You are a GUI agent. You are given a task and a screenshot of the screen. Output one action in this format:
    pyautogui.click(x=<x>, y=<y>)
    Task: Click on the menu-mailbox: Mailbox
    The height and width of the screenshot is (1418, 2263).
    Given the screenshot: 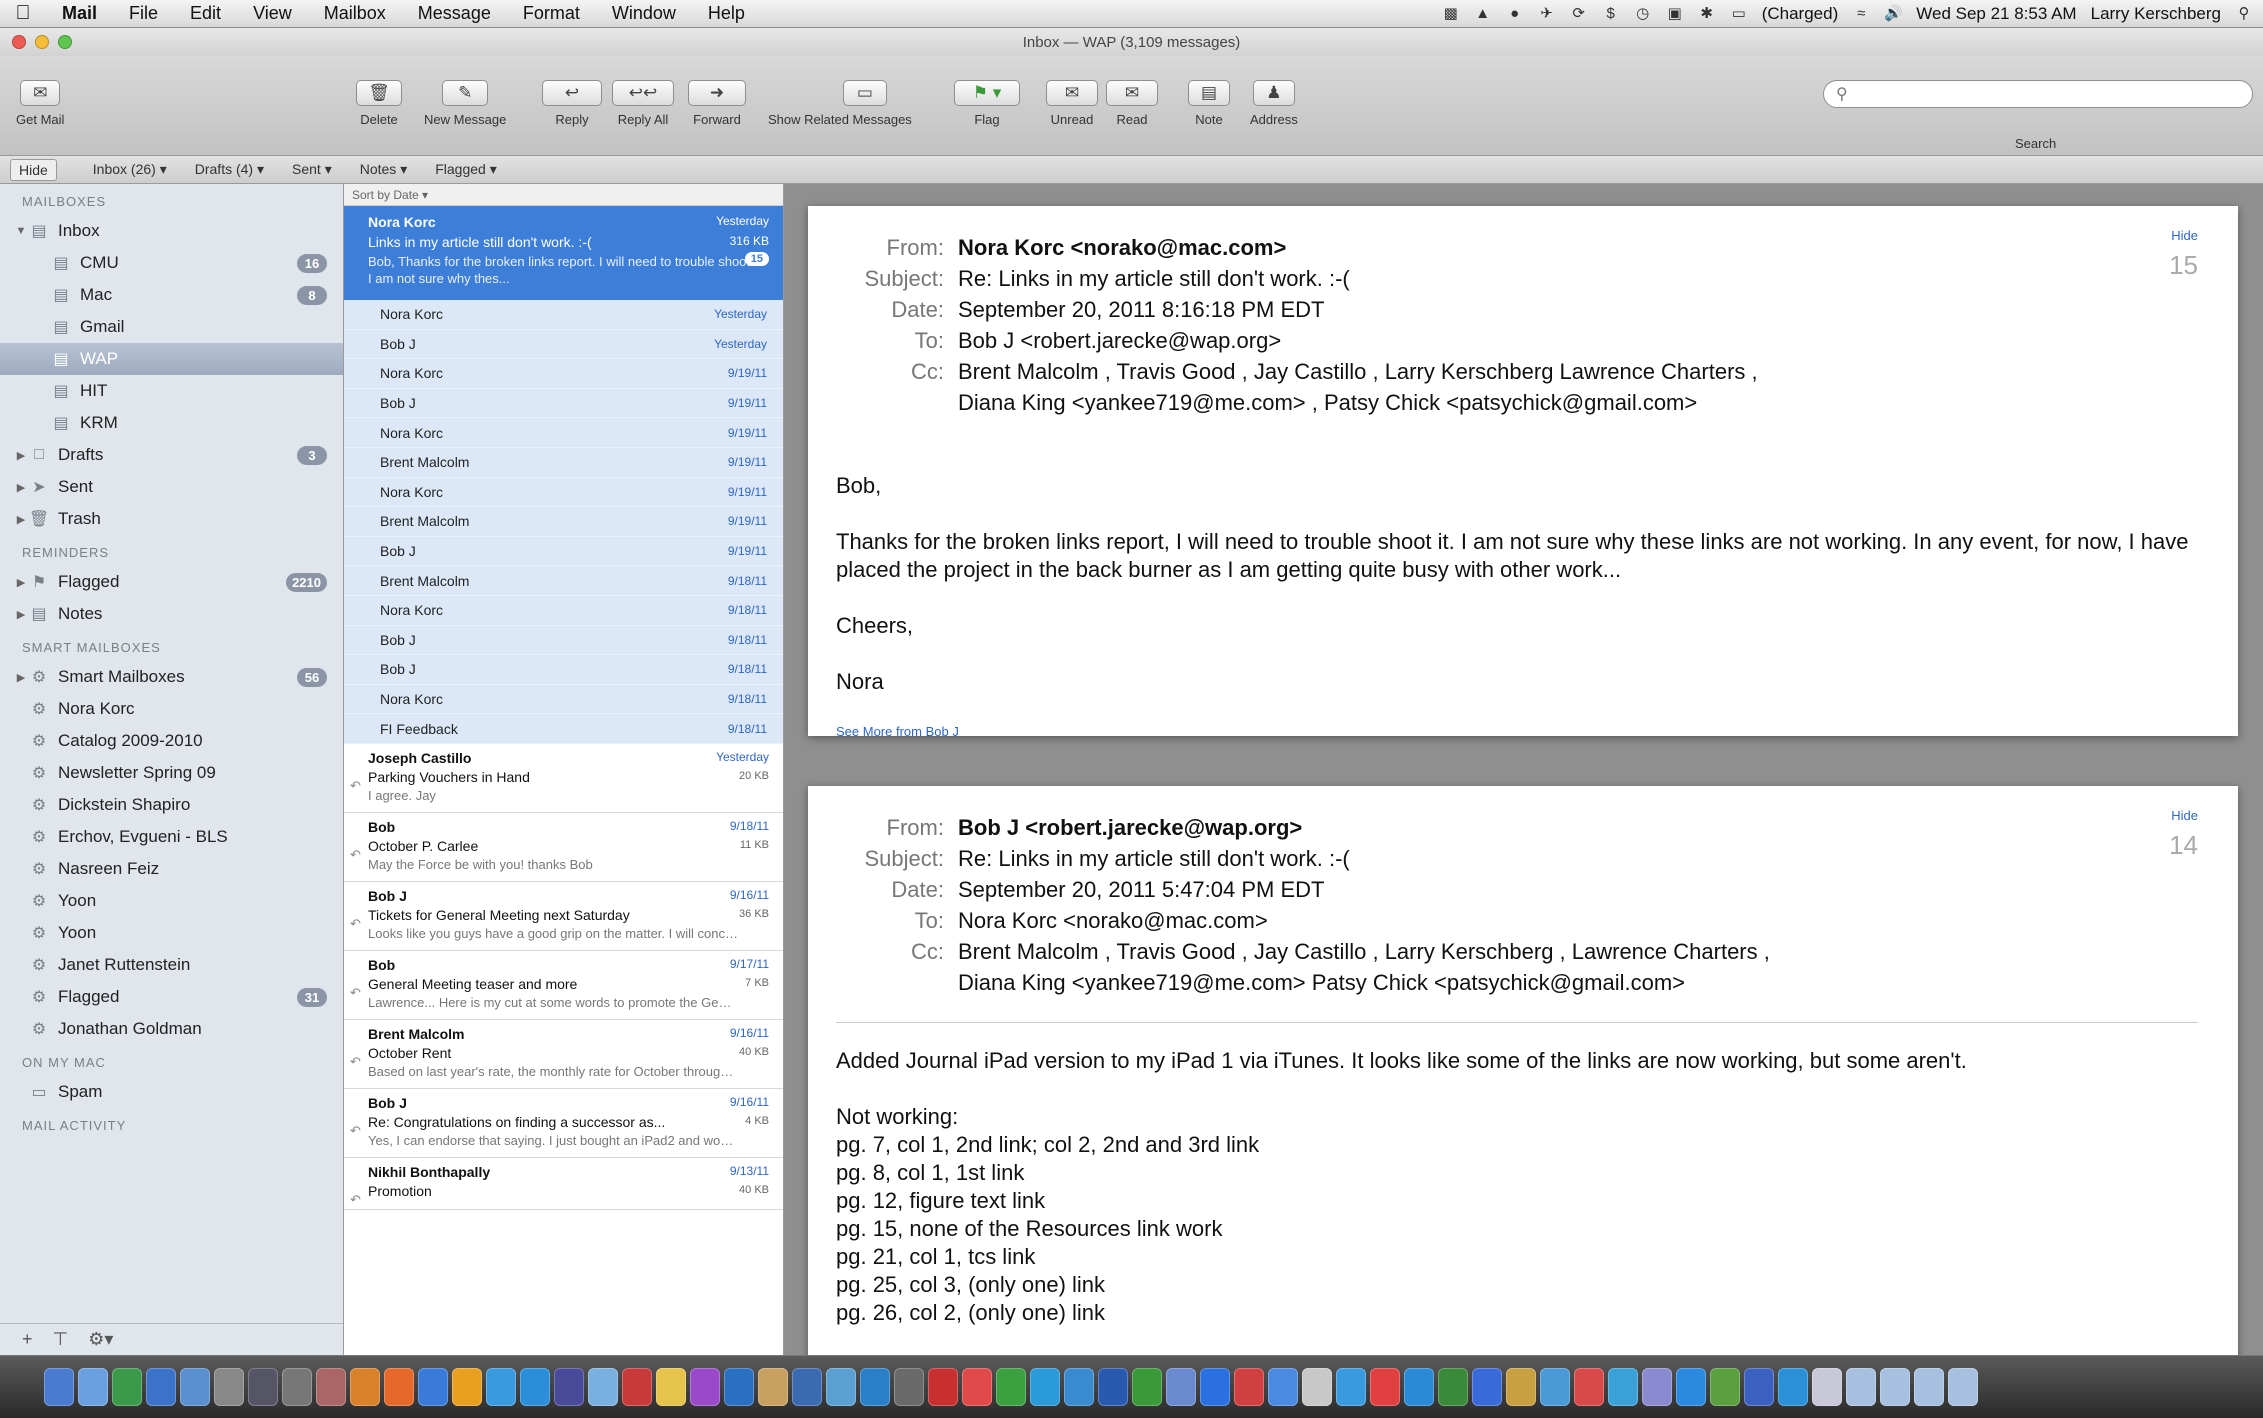 What is the action you would take?
    pyautogui.click(x=355, y=13)
    